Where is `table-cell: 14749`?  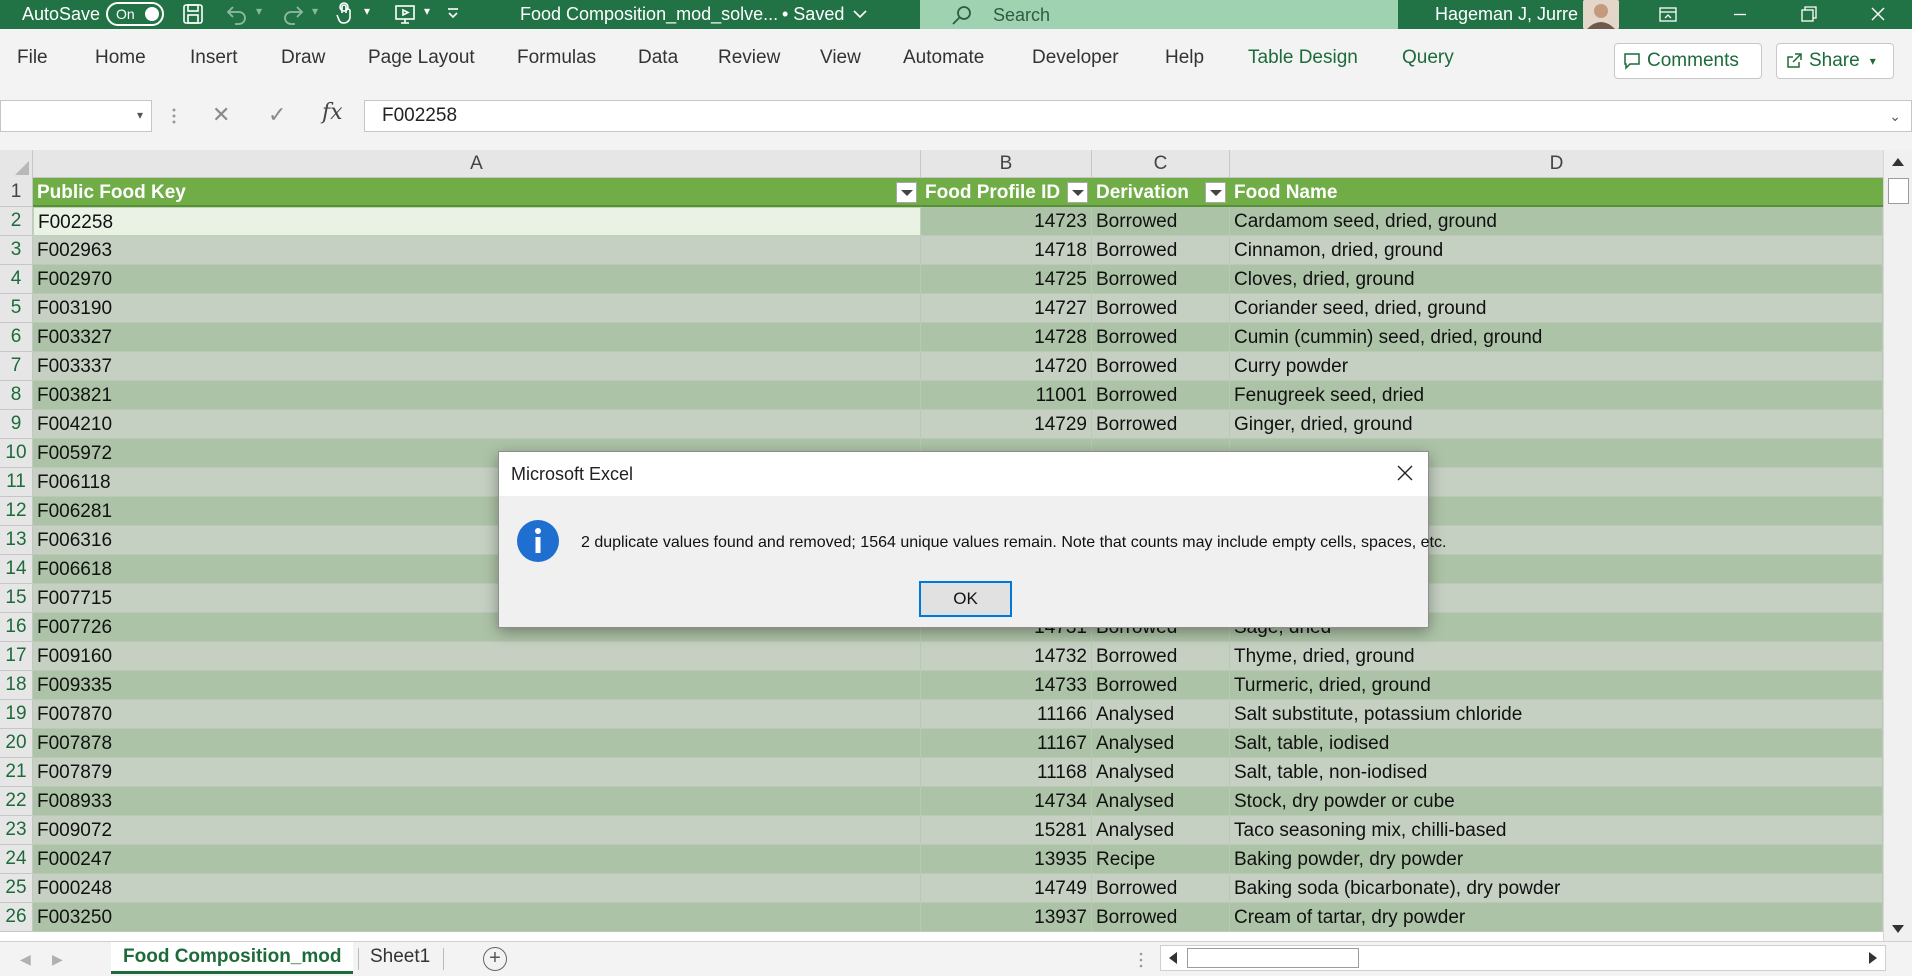
table-cell: 14749 is located at coordinates (1006, 888).